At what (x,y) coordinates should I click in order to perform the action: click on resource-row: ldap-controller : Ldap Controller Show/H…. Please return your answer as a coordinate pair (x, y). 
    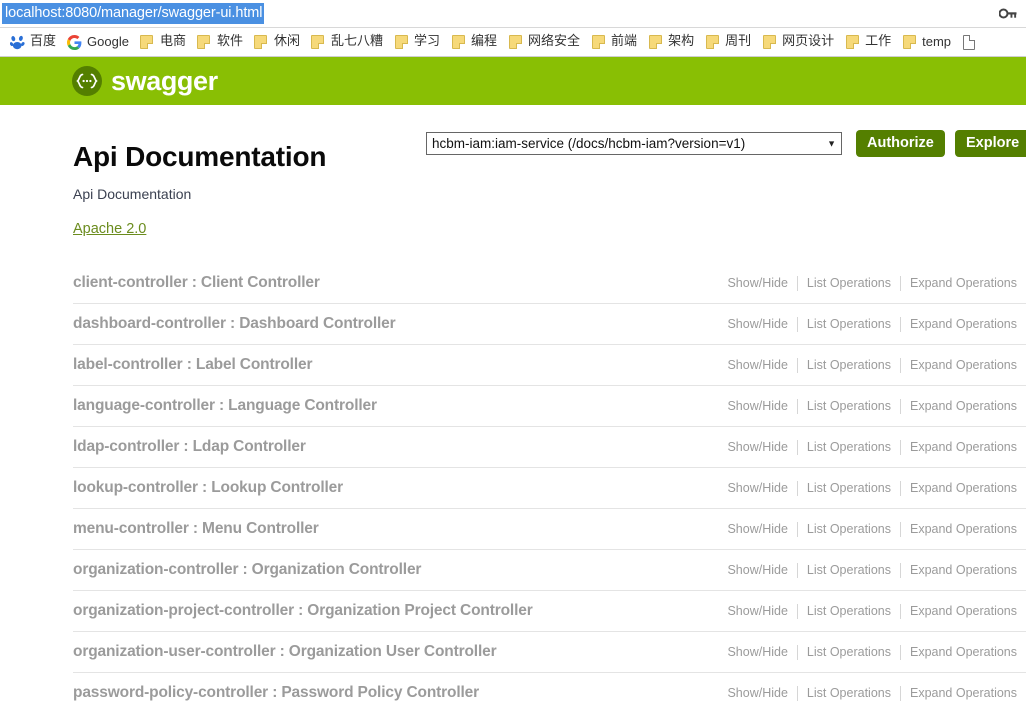
    Looking at the image, I should click on (549, 447).